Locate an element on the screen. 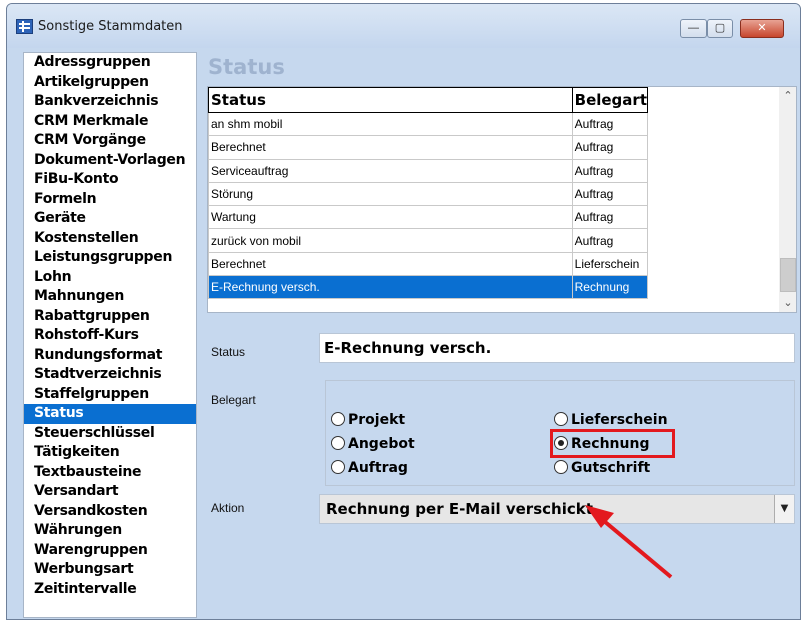  annotation-arrow-icon is located at coordinates (629, 542).